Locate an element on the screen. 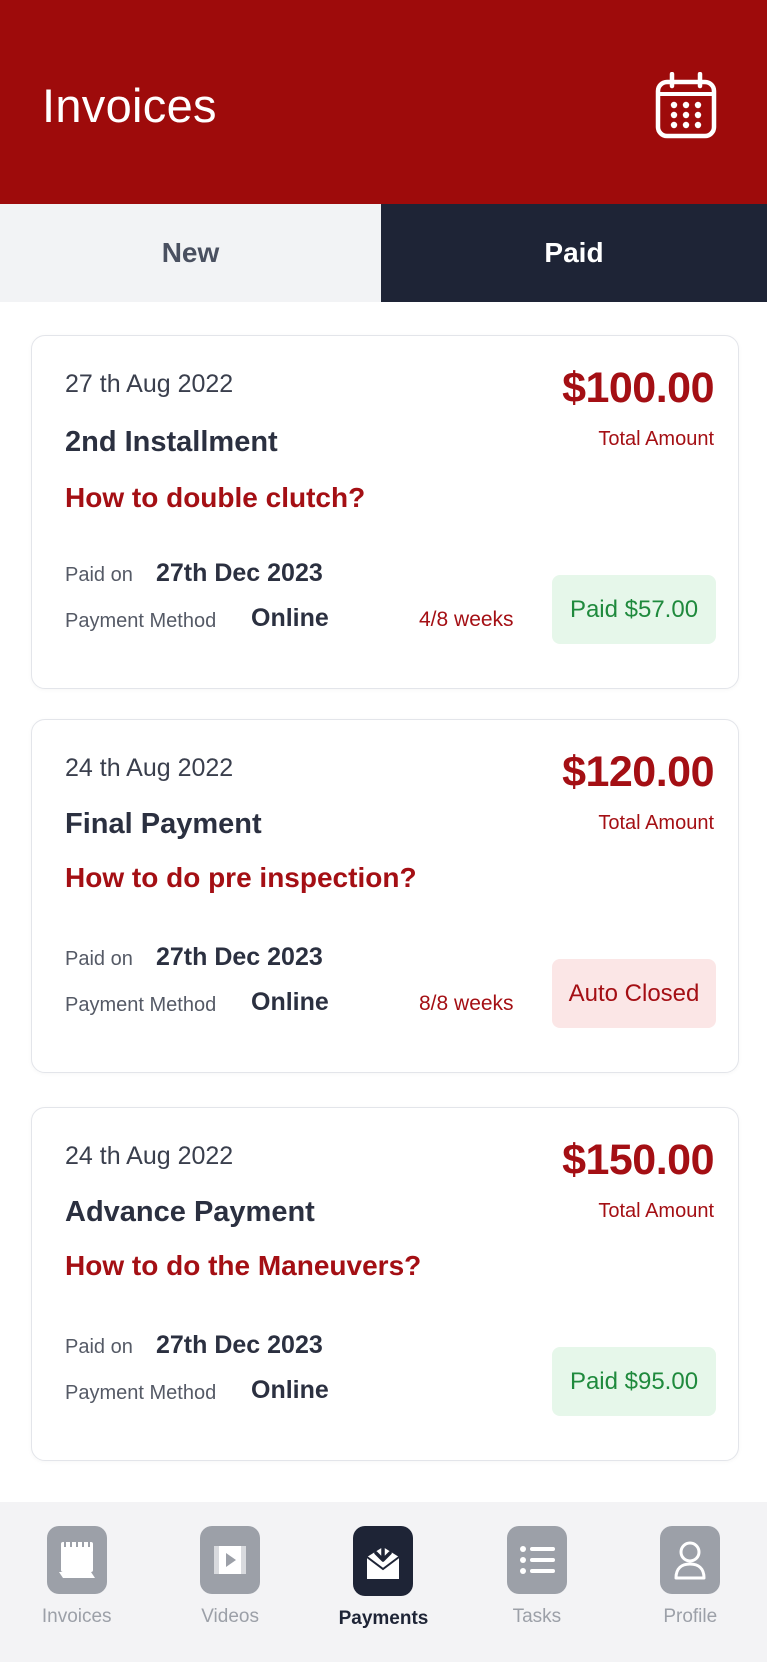  nav-label: Invoices is located at coordinates (76, 1616).